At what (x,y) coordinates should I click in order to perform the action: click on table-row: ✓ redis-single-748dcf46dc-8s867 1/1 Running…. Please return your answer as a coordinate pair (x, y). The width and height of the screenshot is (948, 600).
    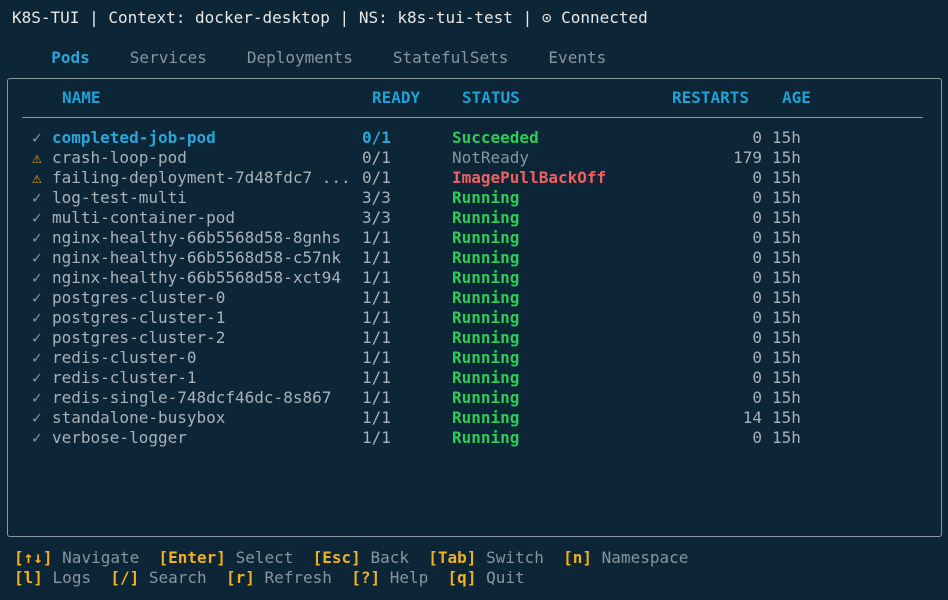
    Looking at the image, I should click on (474, 398).